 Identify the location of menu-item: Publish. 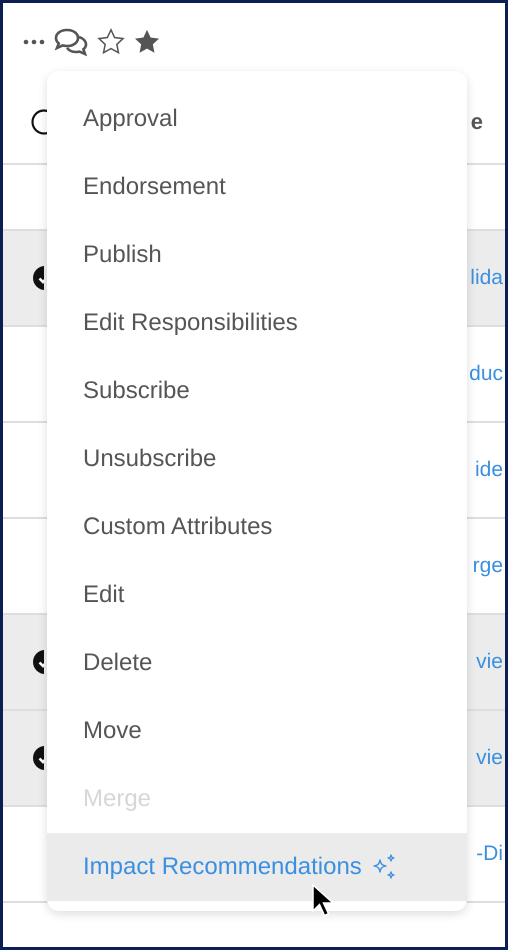
(257, 255).